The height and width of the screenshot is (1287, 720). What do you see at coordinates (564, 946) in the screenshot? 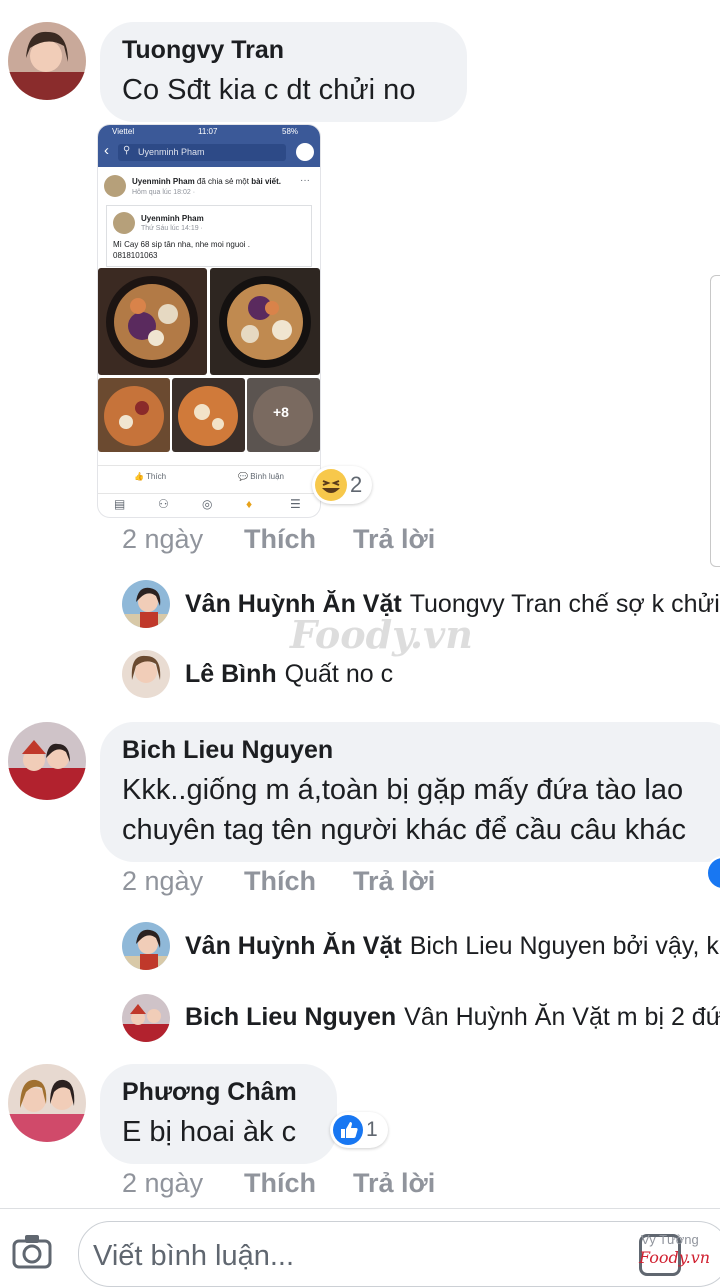
I see `reply-text: Bich Lieu Nguyen bởi vậy, k` at bounding box center [564, 946].